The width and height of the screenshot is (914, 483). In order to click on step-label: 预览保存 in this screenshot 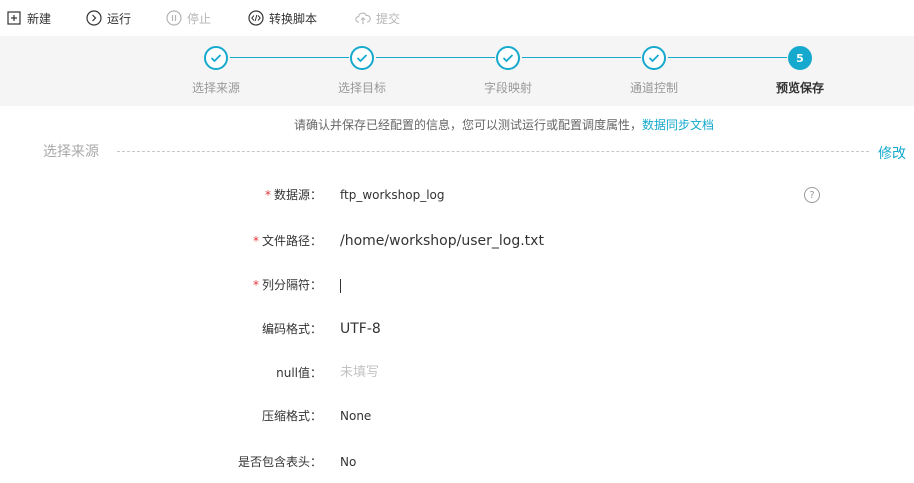, I will do `click(799, 88)`.